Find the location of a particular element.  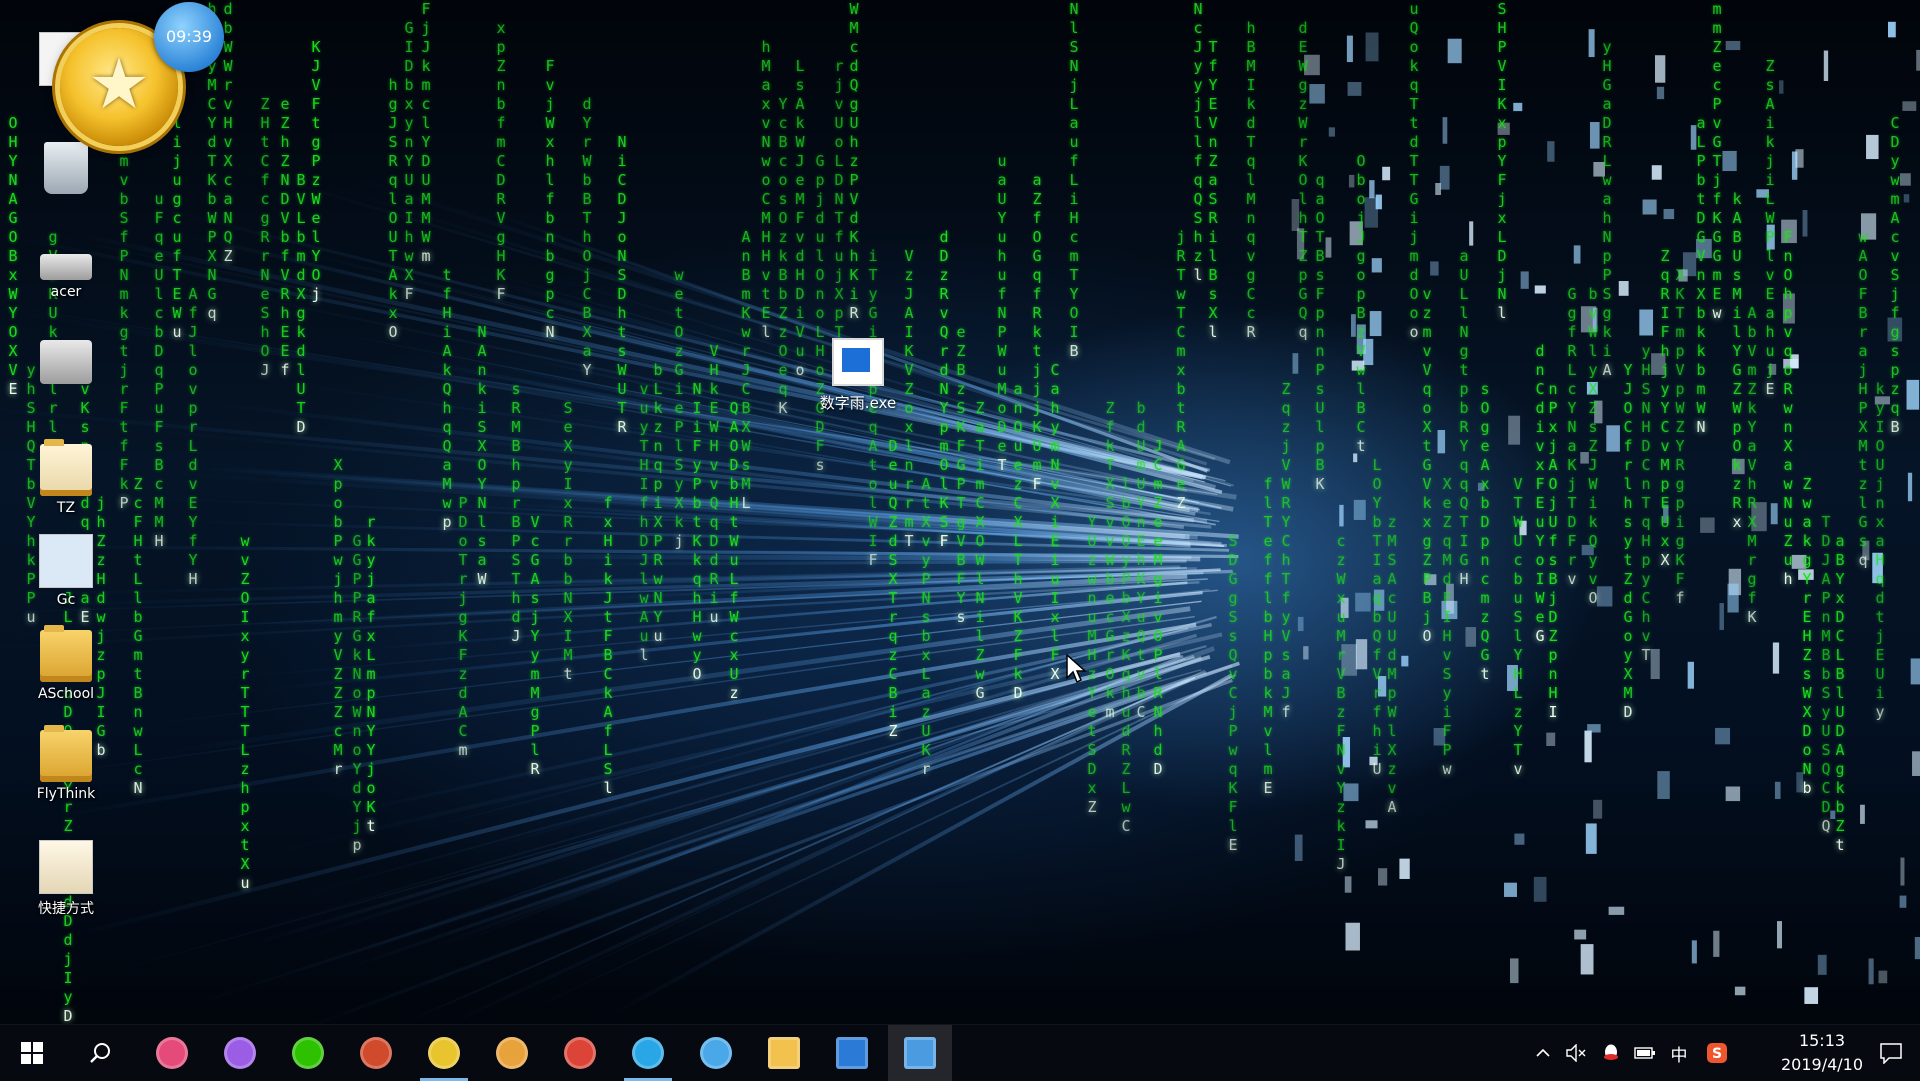

desktop-icon-flythink: FlyThink is located at coordinates (66, 763).